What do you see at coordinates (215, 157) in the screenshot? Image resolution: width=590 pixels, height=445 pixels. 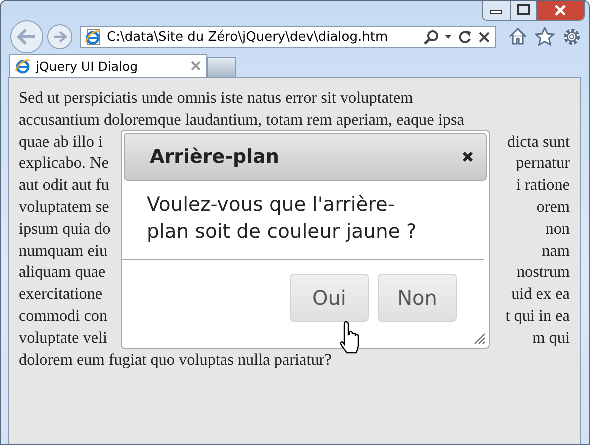 I see `dialog-title: Arrière-plan` at bounding box center [215, 157].